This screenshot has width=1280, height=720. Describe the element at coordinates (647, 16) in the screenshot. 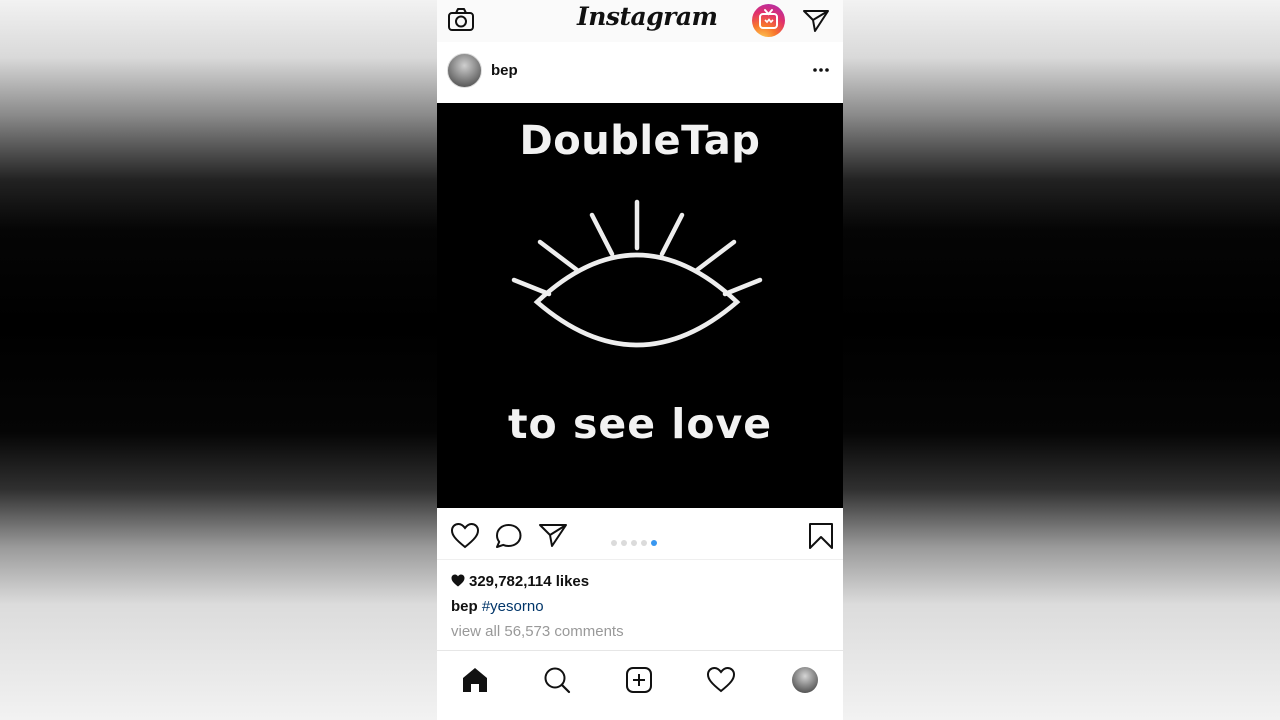

I see `instagram-logo: Instagram` at that location.